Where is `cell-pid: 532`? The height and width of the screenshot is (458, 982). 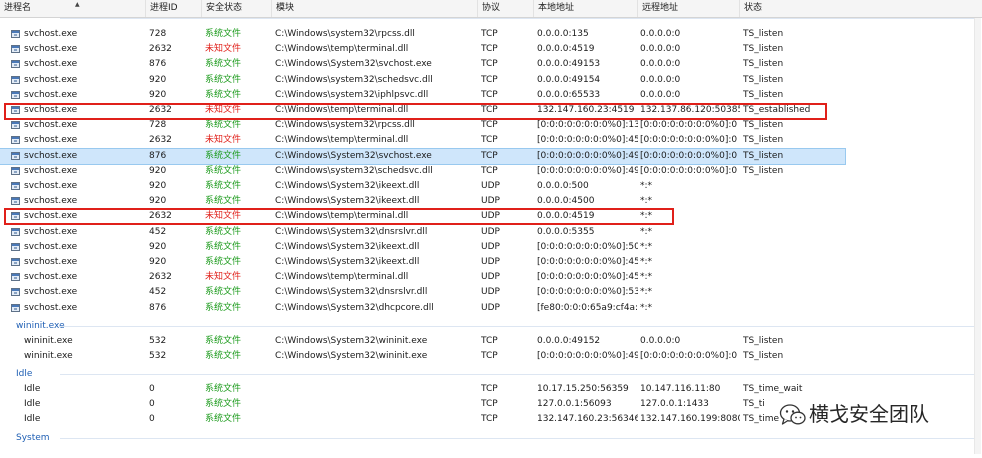
cell-pid: 532 is located at coordinates (158, 356).